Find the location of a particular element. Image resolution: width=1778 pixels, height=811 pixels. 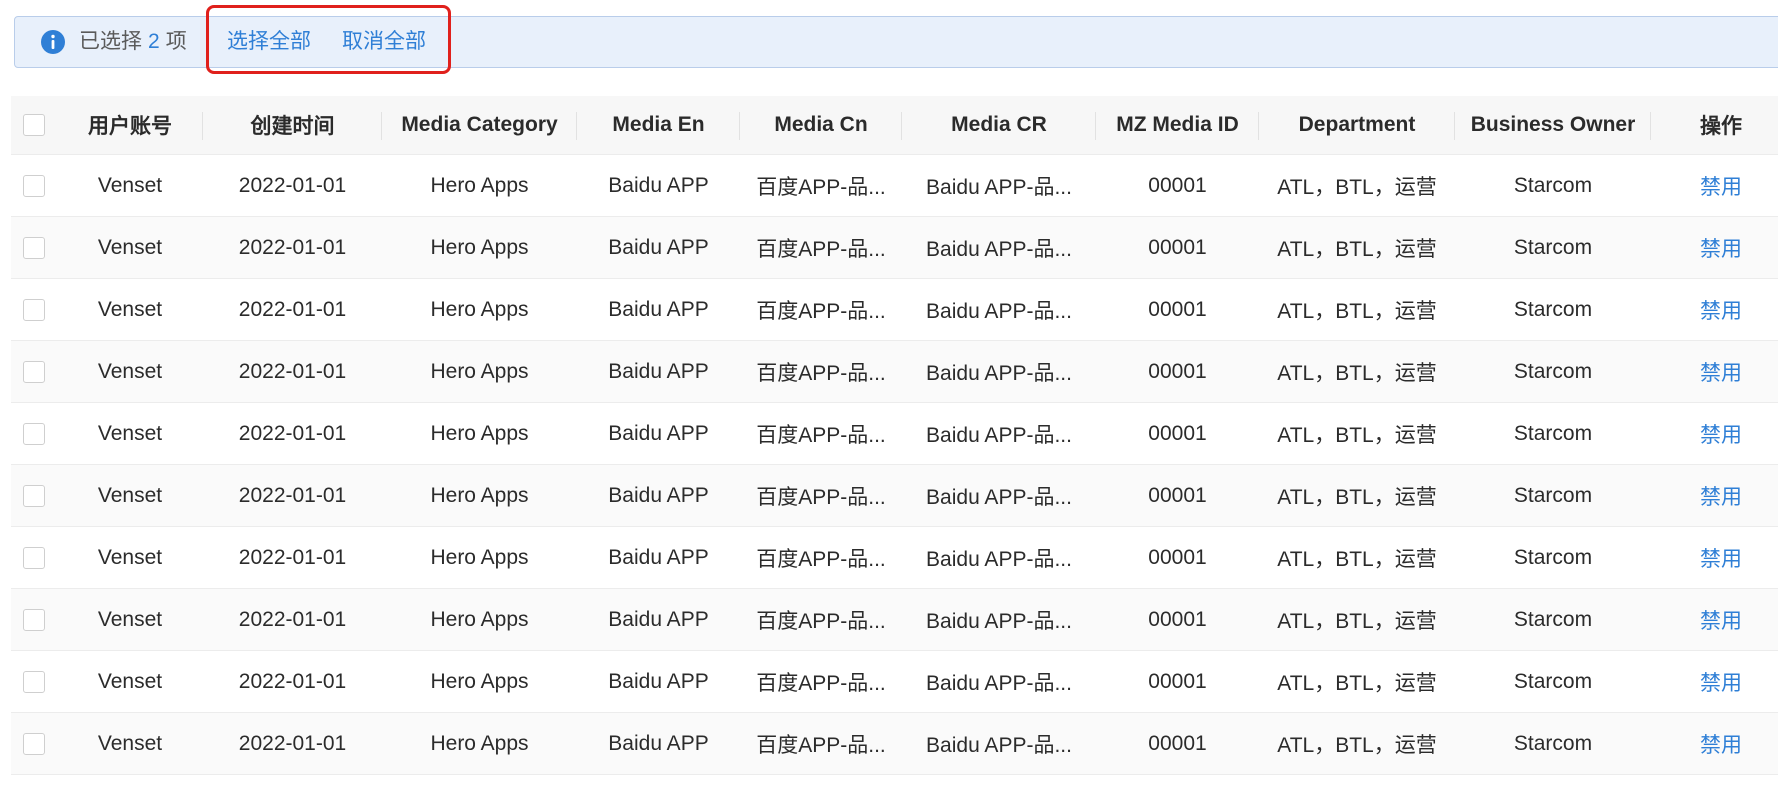

deselect-all-link: 取消全部 is located at coordinates (384, 42).